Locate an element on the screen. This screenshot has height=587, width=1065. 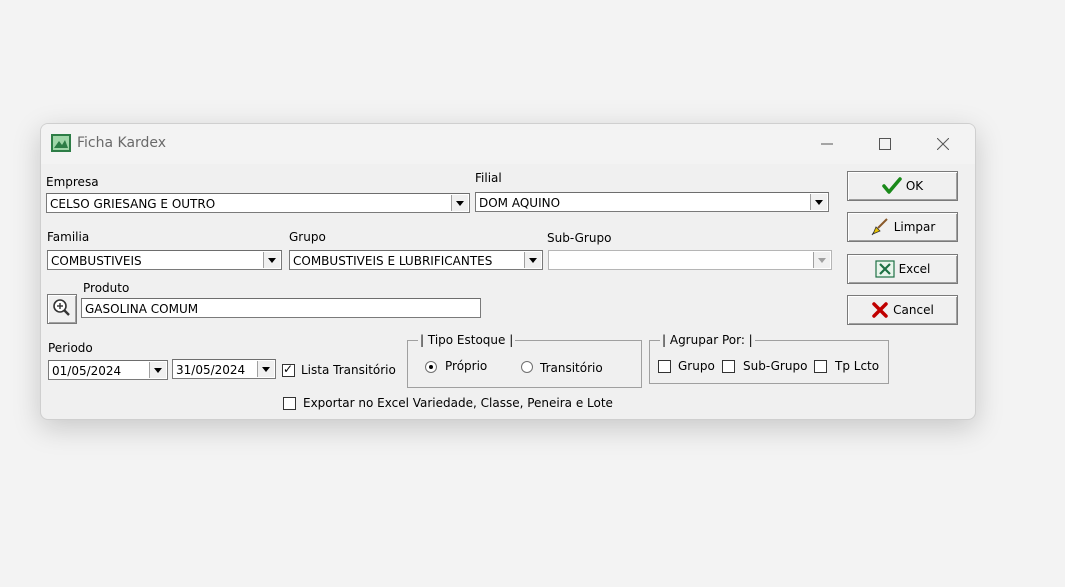
checkmark-icon is located at coordinates (892, 185).